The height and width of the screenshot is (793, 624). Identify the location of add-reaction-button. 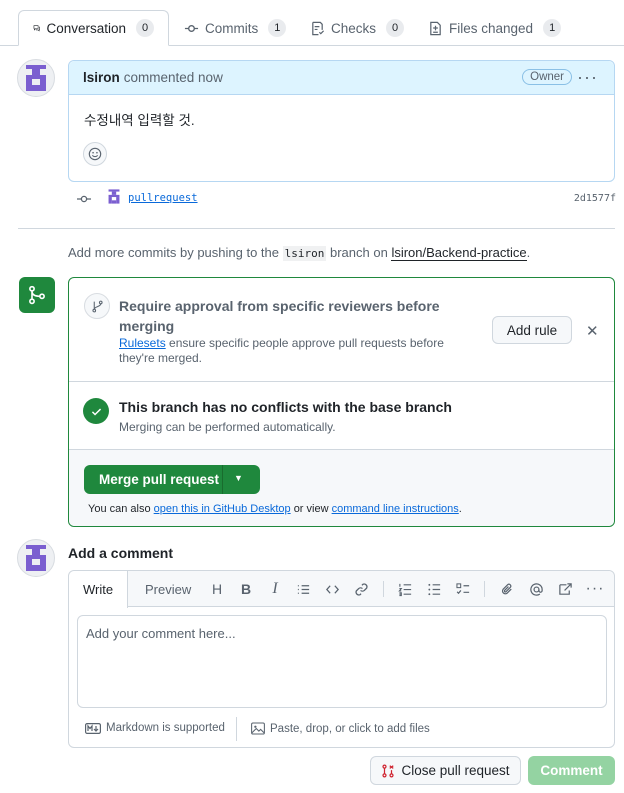
(95, 154).